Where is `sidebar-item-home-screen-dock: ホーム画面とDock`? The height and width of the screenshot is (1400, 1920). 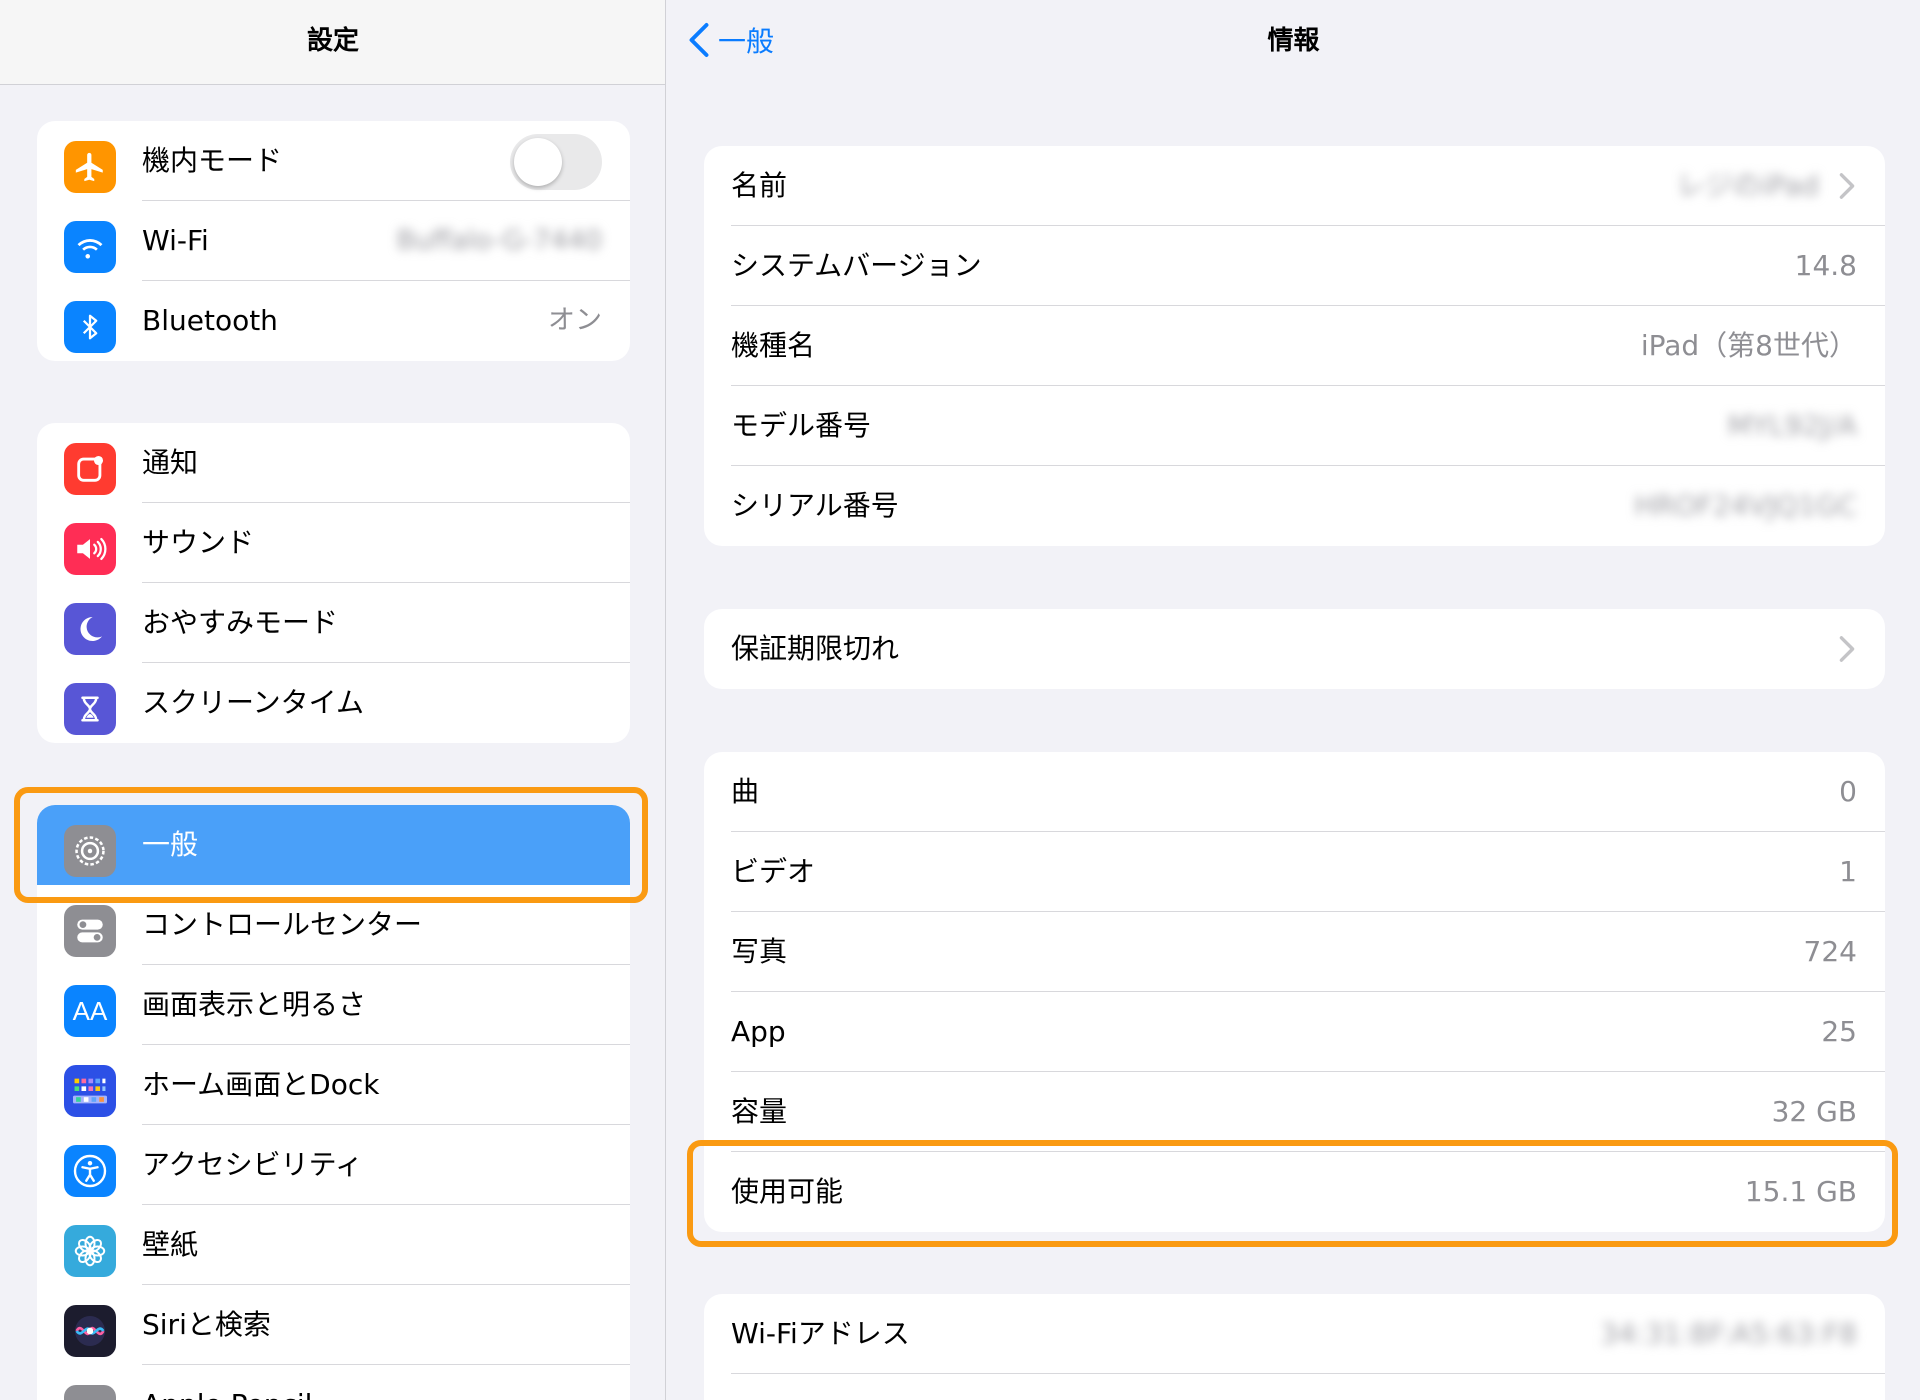 sidebar-item-home-screen-dock: ホーム画面とDock is located at coordinates (333, 1085).